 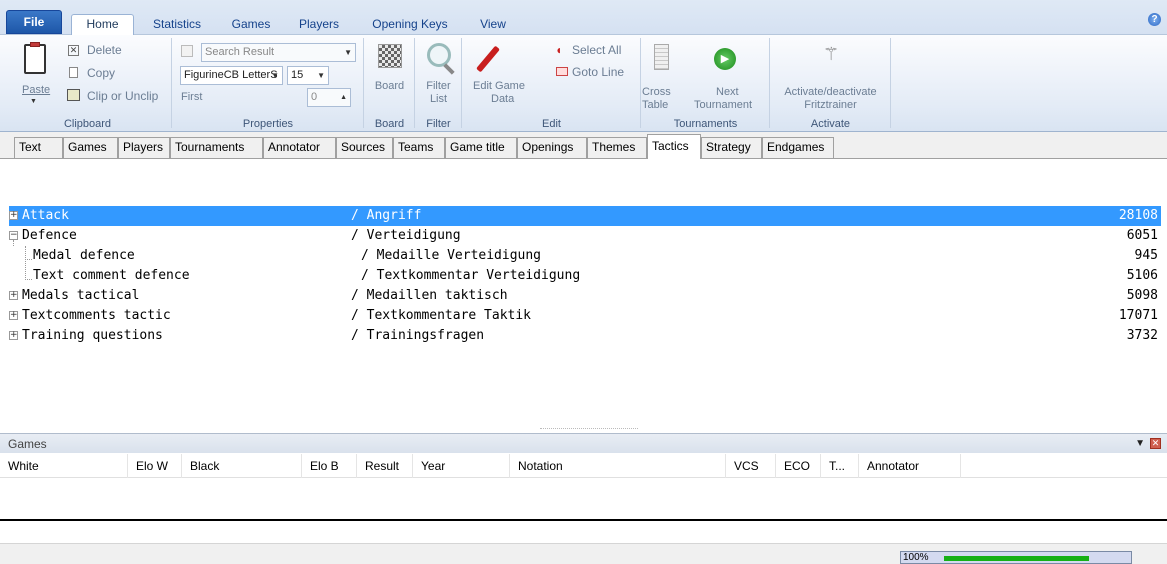 What do you see at coordinates (390, 56) in the screenshot?
I see `board-icon` at bounding box center [390, 56].